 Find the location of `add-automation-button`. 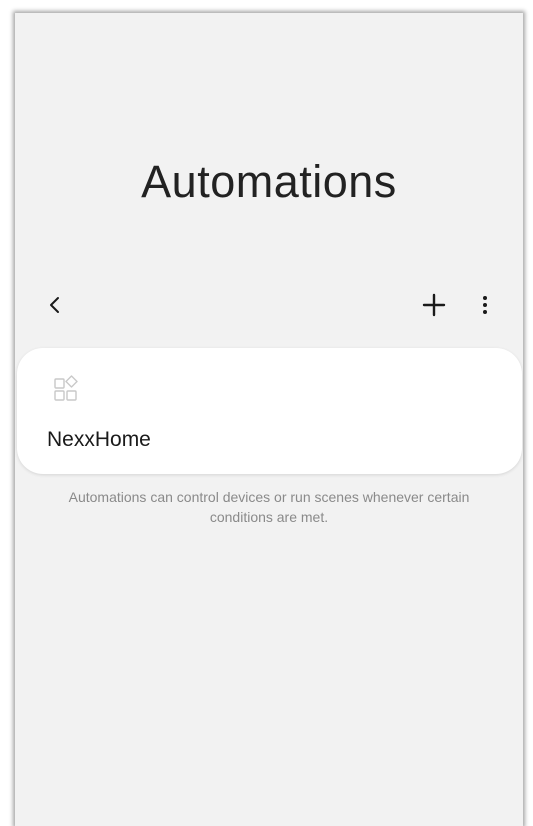

add-automation-button is located at coordinates (434, 305).